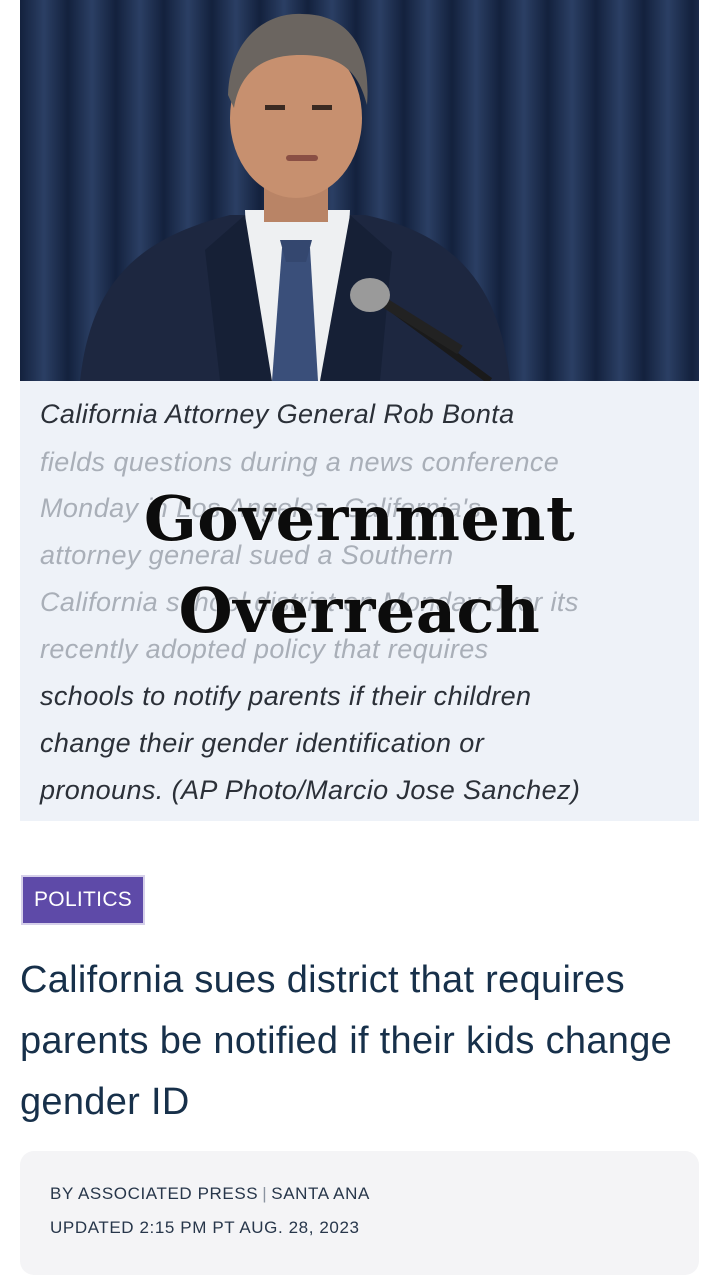 The height and width of the screenshot is (1280, 720). Describe the element at coordinates (205, 1227) in the screenshot. I see `updated-timestamp: UPDATED 2:15 PM PT AUG. 28, 2023` at that location.